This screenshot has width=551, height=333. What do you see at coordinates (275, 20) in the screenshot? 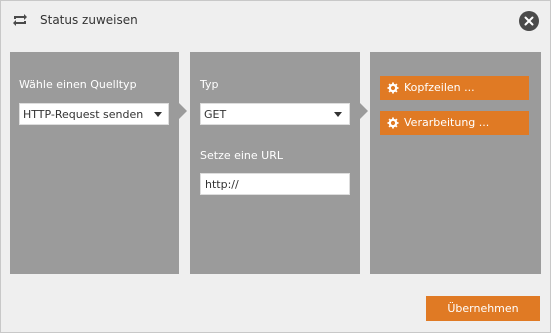
I see `dialog-header: Status zuweisen` at bounding box center [275, 20].